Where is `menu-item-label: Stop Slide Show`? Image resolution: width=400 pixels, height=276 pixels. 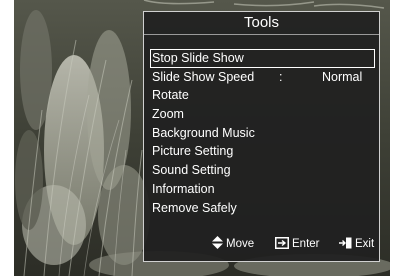
menu-item-label: Stop Slide Show is located at coordinates (198, 58).